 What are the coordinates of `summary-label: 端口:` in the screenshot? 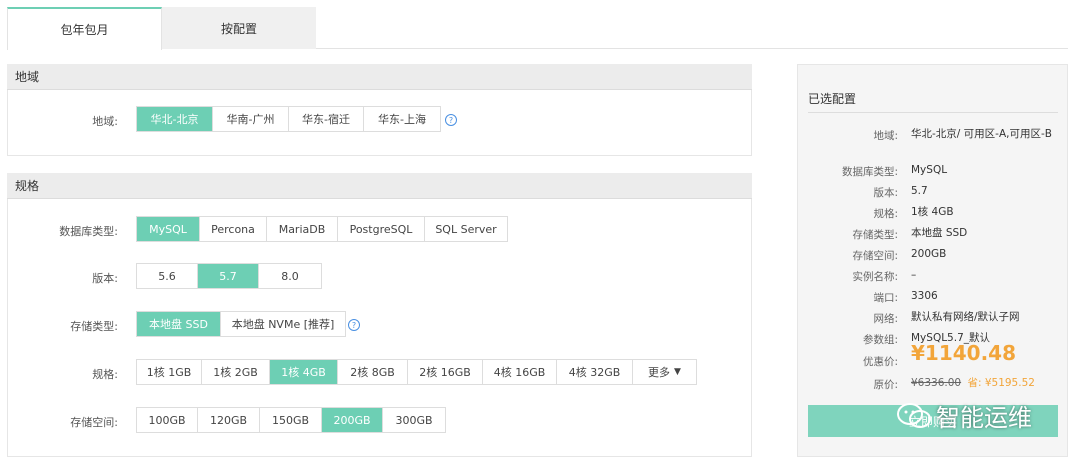 It's located at (885, 298).